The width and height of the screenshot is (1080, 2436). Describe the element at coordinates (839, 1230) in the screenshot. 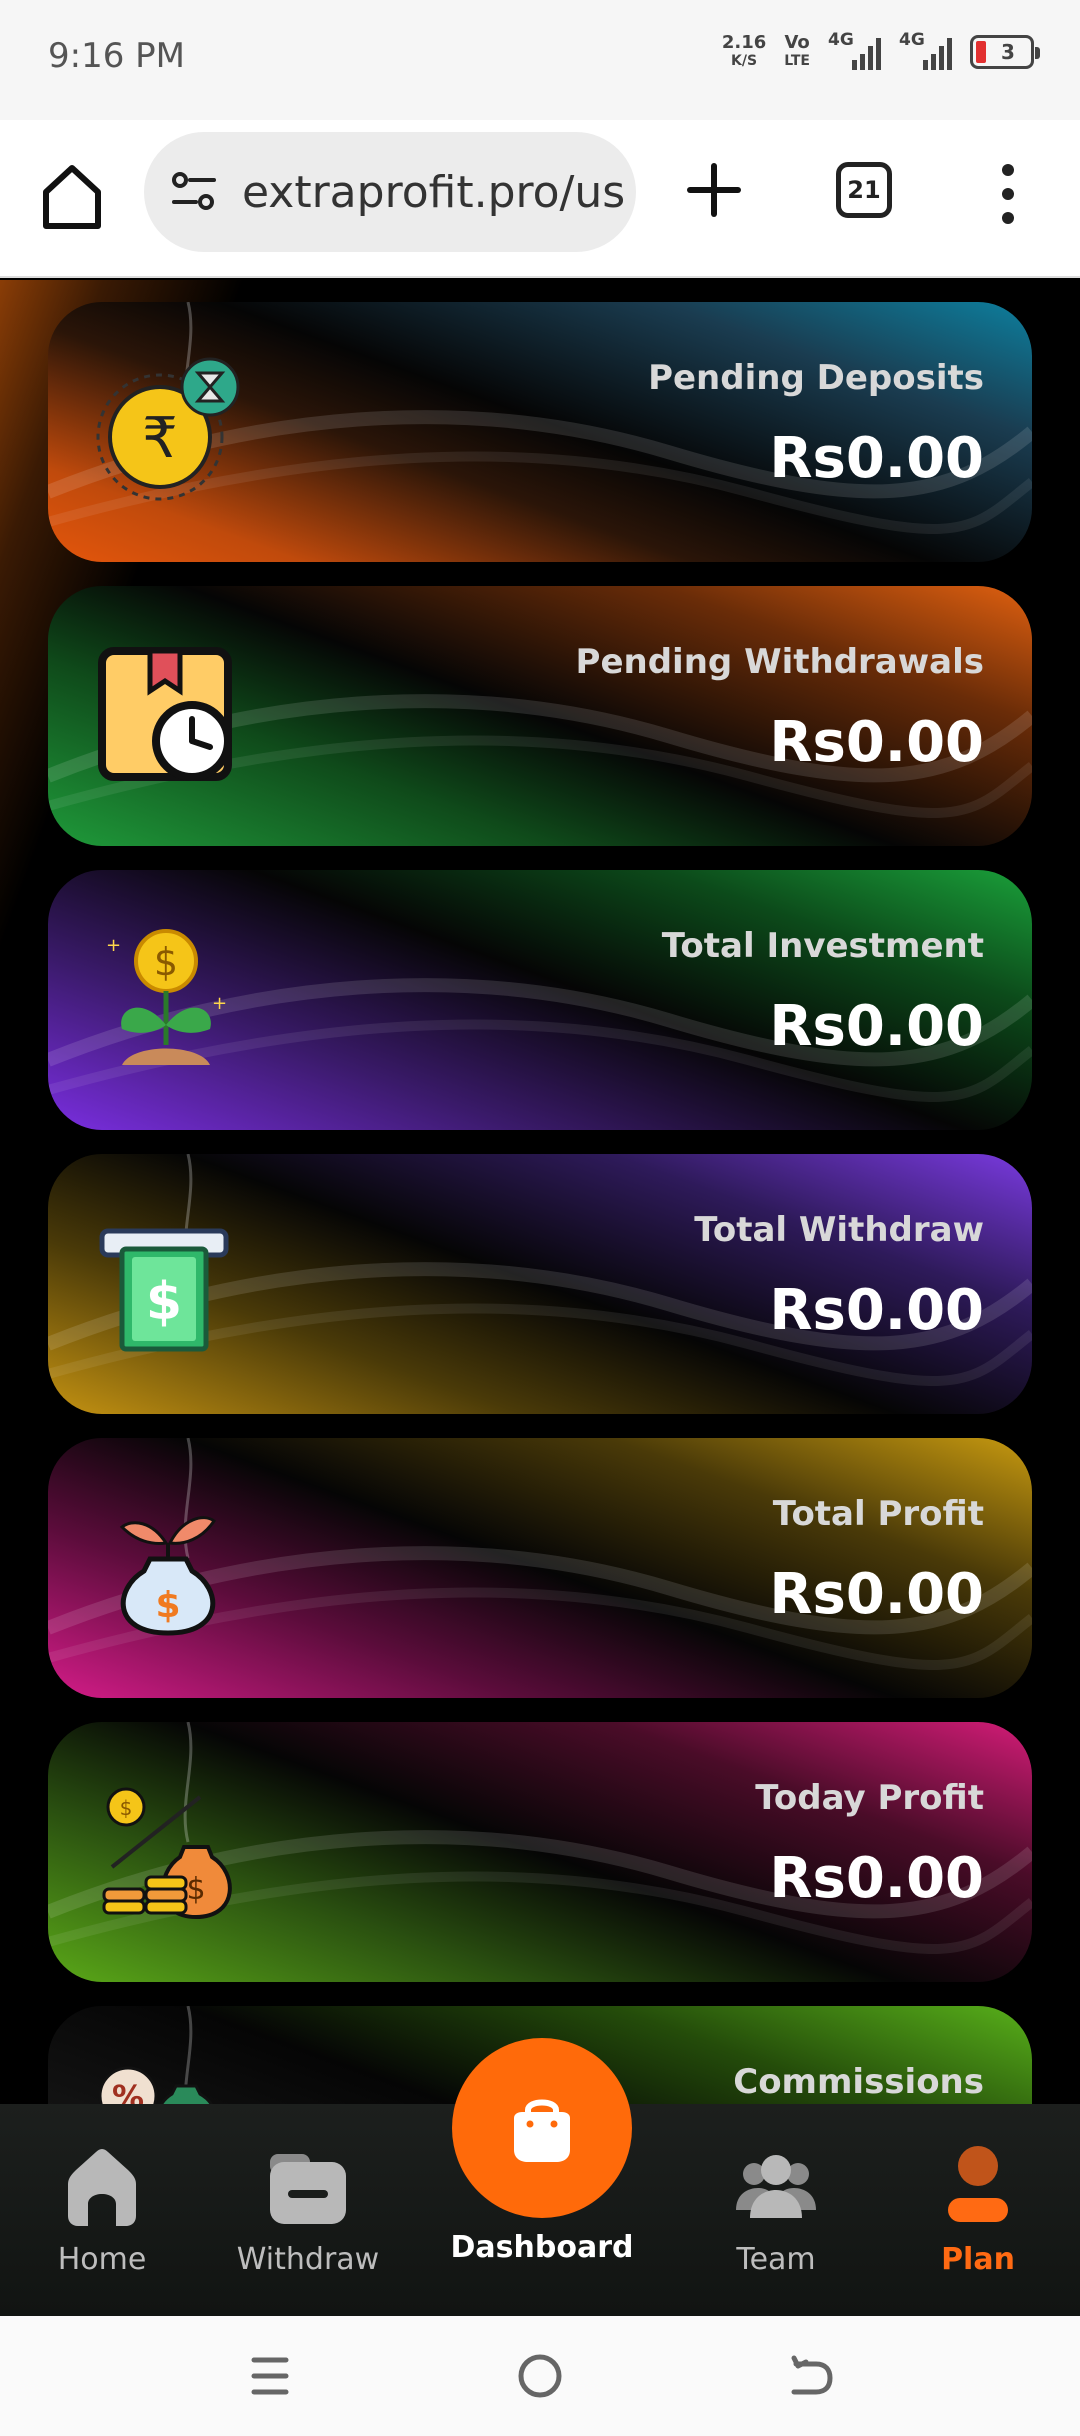

I see `card-label: Total Withdraw` at that location.